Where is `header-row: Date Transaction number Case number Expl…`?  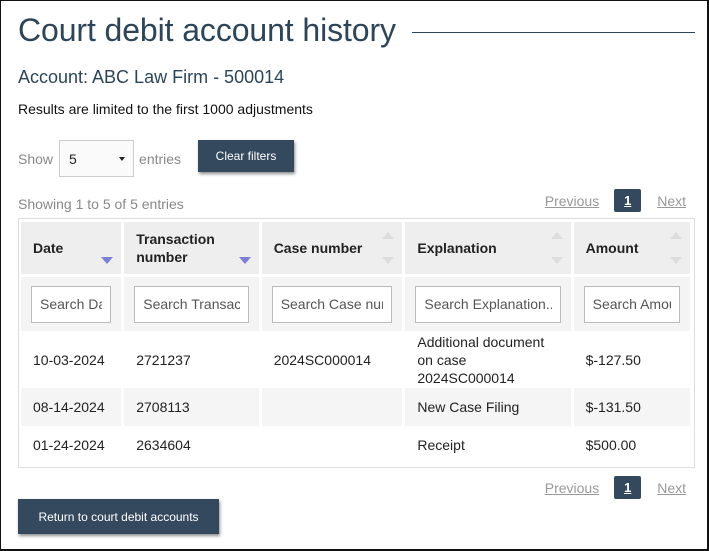 header-row: Date Transaction number Case number Expl… is located at coordinates (355, 246).